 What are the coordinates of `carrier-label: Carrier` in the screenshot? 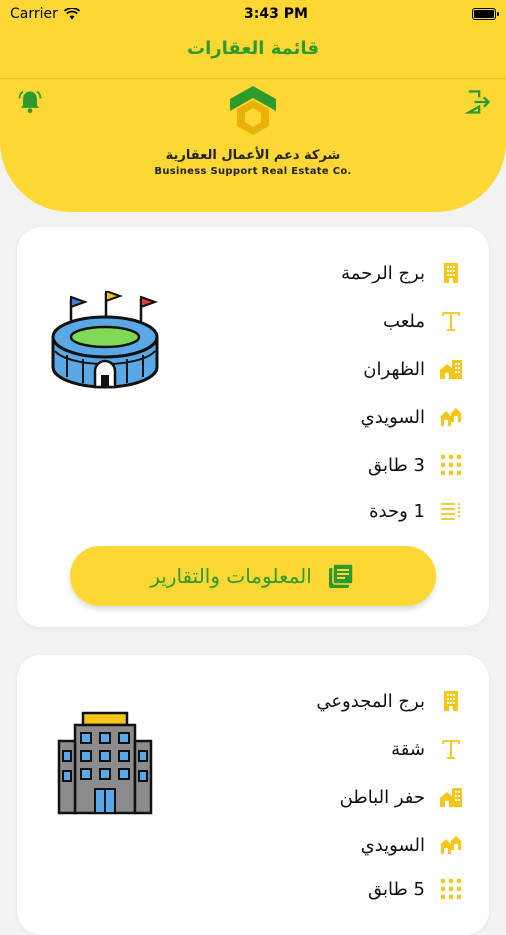 It's located at (34, 14).